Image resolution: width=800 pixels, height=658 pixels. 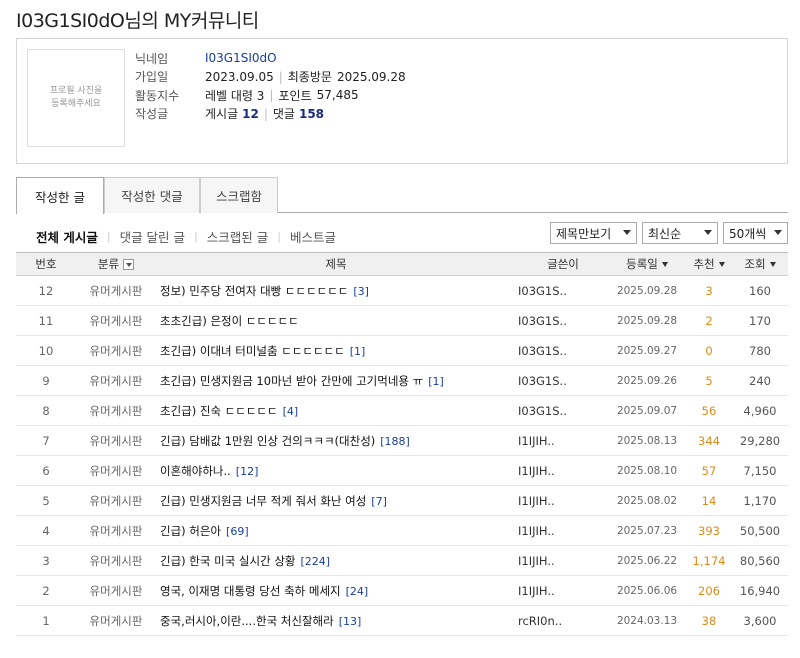 What do you see at coordinates (229, 321) in the screenshot?
I see `post-title-link: 초초긴급) 은정이 ㄷㄷㄷㄷㄷ` at bounding box center [229, 321].